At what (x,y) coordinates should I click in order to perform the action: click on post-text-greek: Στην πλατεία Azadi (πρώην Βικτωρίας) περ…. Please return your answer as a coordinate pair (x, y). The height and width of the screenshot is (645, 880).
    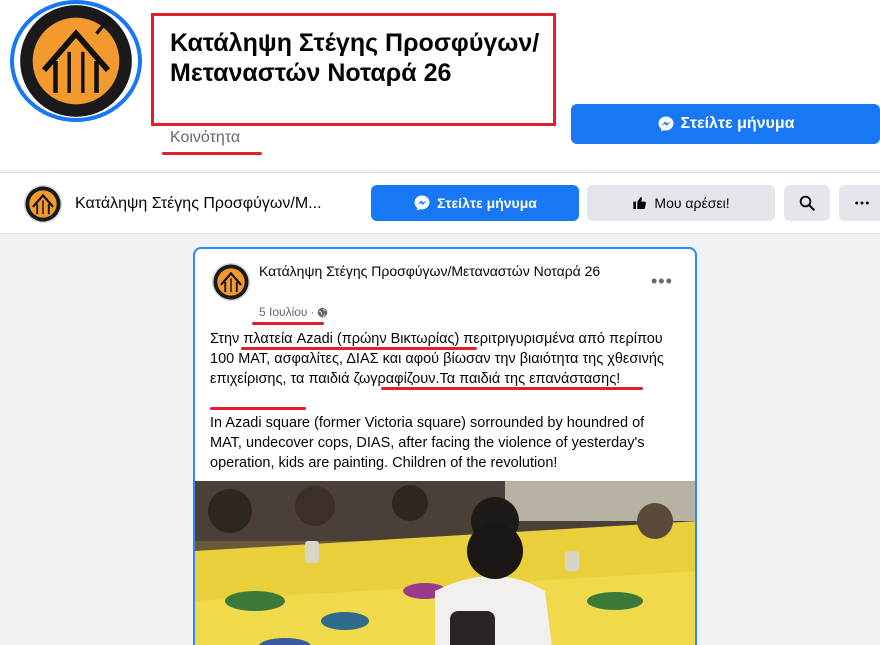
    Looking at the image, I should click on (437, 359).